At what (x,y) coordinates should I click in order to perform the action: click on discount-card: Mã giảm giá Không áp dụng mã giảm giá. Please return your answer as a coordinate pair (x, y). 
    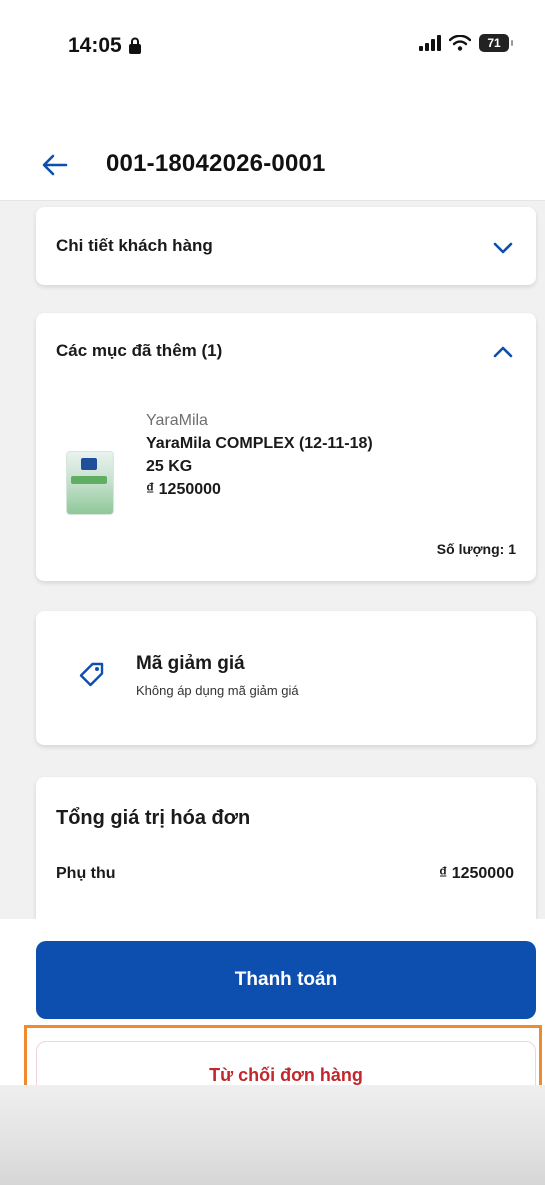
    Looking at the image, I should click on (286, 678).